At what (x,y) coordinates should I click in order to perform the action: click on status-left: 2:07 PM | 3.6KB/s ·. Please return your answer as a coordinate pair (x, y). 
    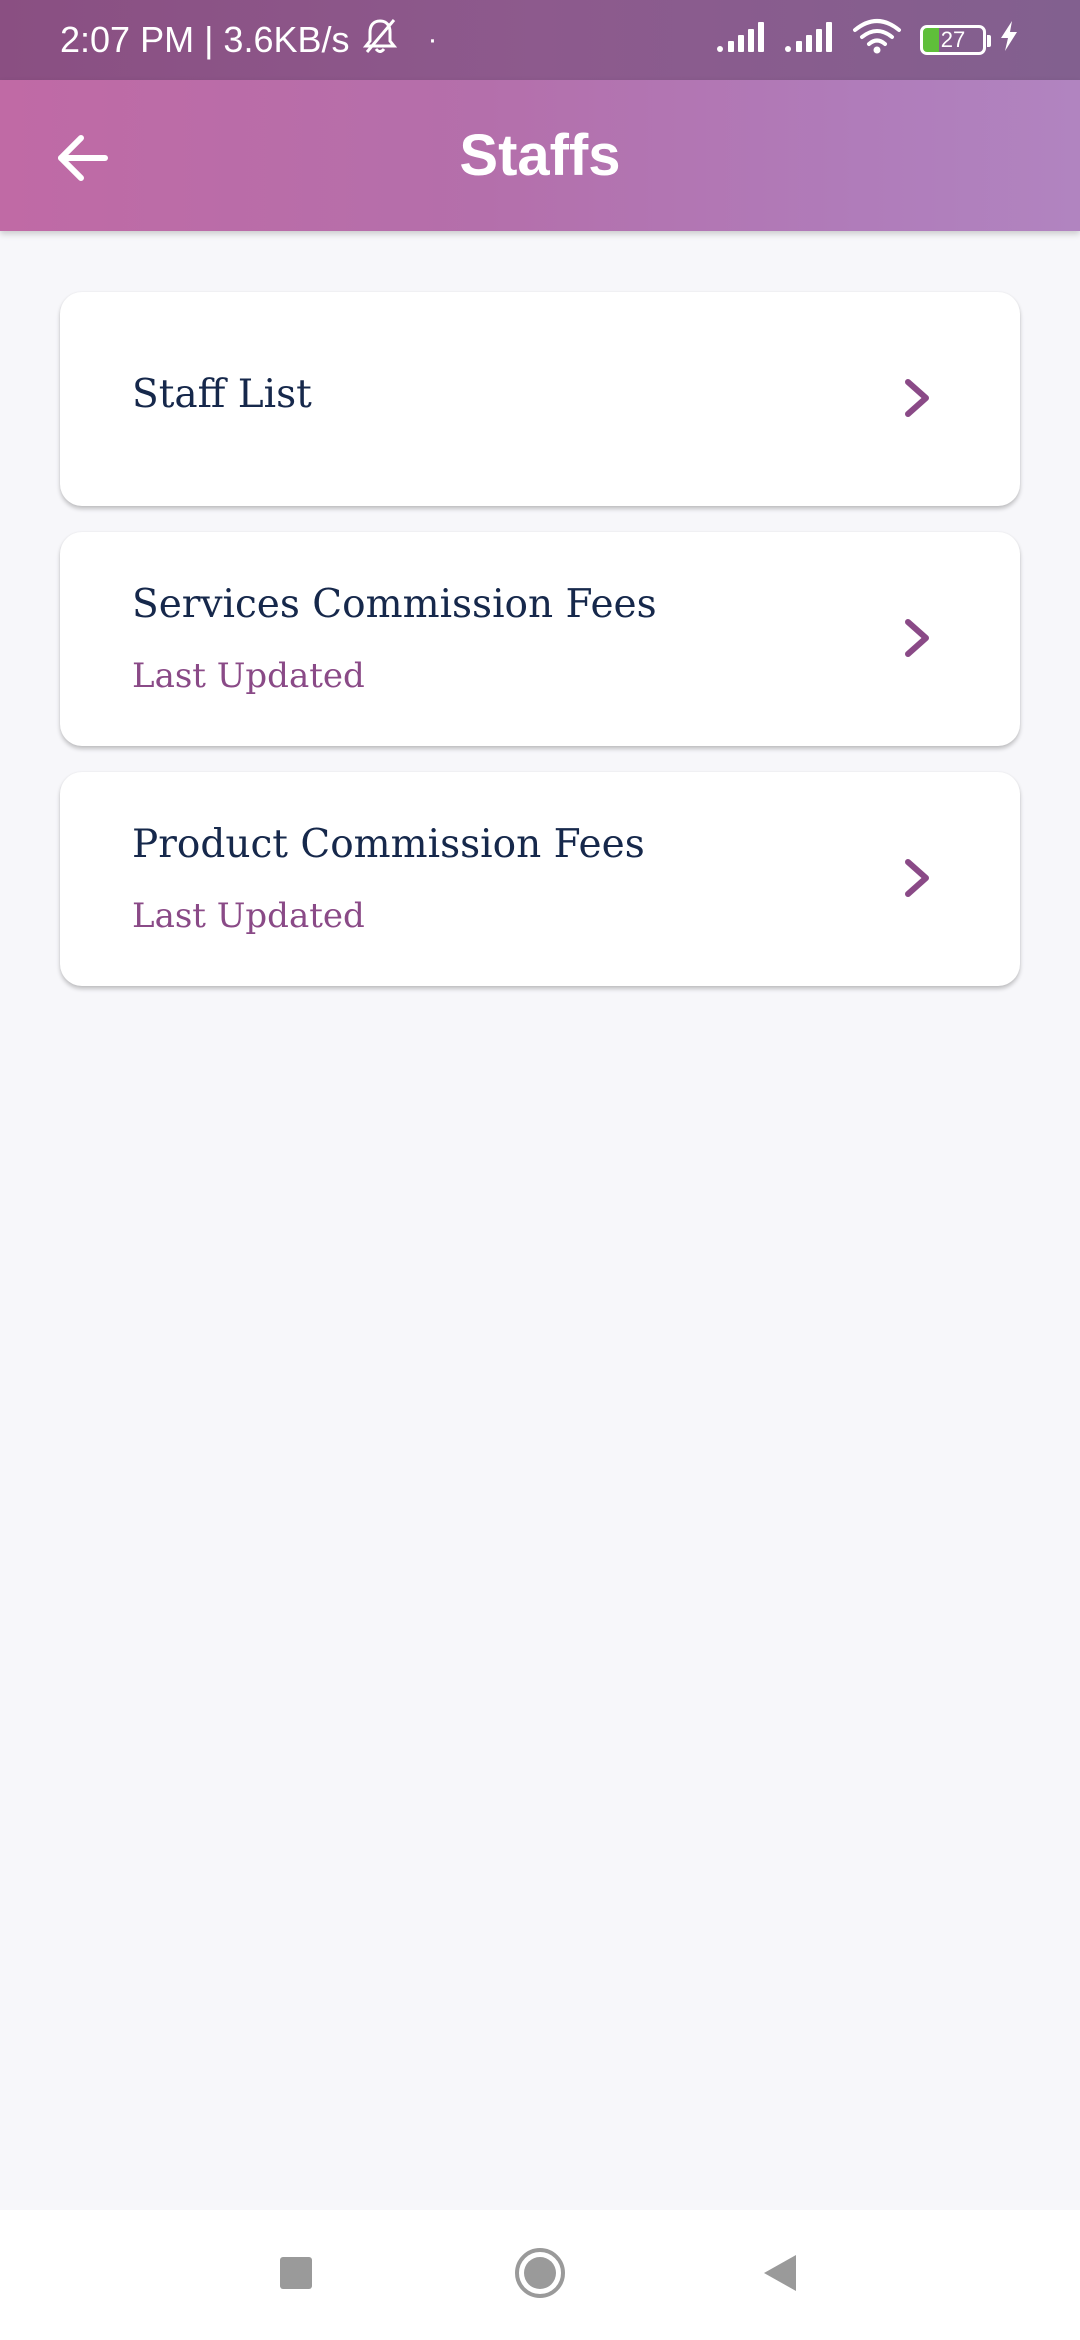
    Looking at the image, I should click on (249, 40).